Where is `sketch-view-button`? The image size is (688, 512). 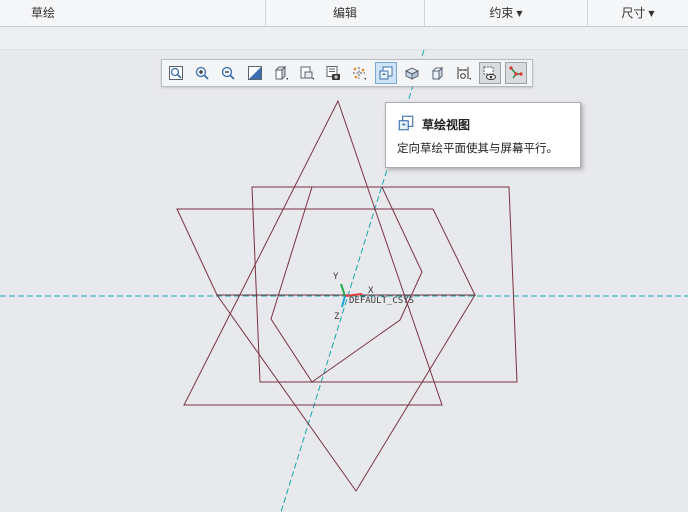 sketch-view-button is located at coordinates (385, 73).